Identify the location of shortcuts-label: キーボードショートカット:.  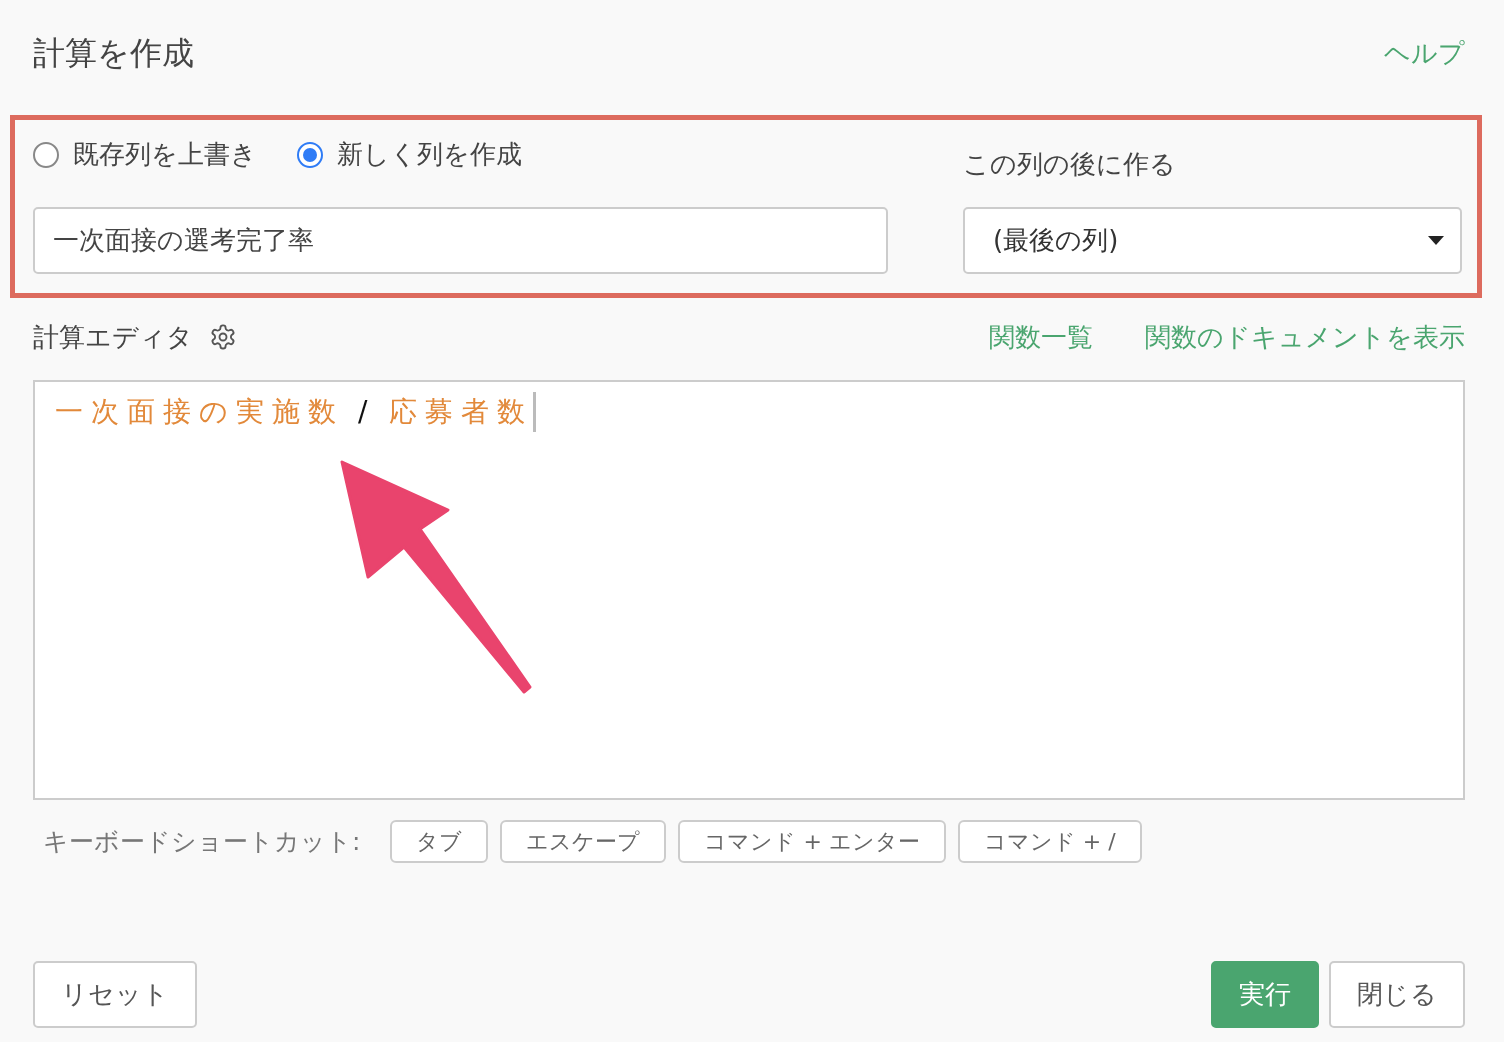
(202, 842).